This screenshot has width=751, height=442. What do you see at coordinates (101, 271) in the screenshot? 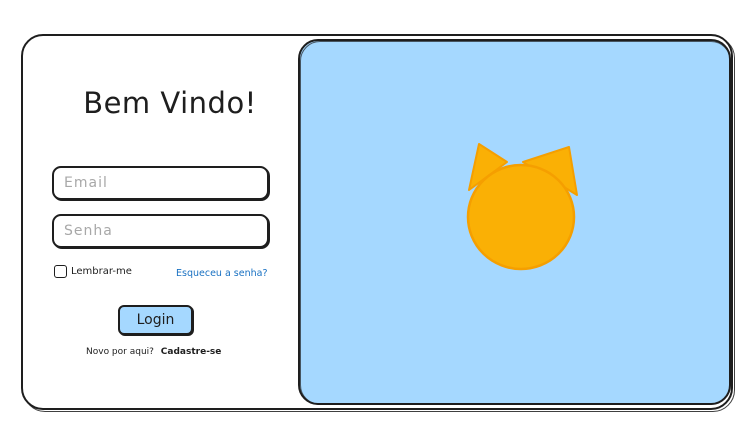
I see `remember-label: Lembrar-me` at bounding box center [101, 271].